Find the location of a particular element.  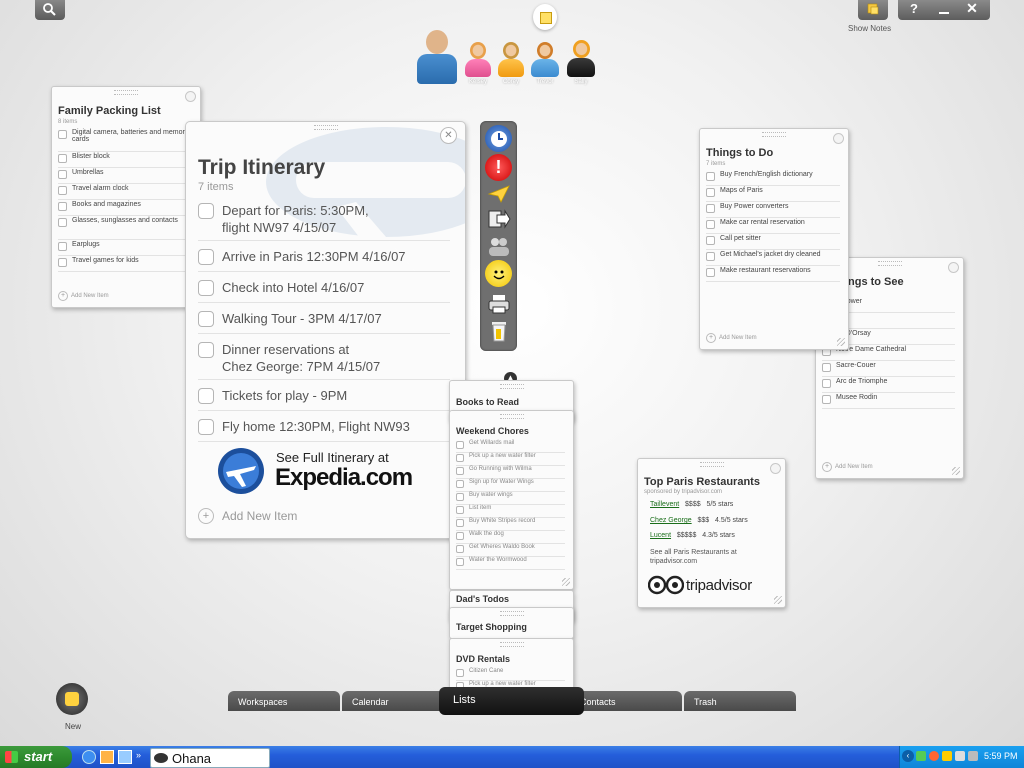

start-button: start is located at coordinates (36, 757).